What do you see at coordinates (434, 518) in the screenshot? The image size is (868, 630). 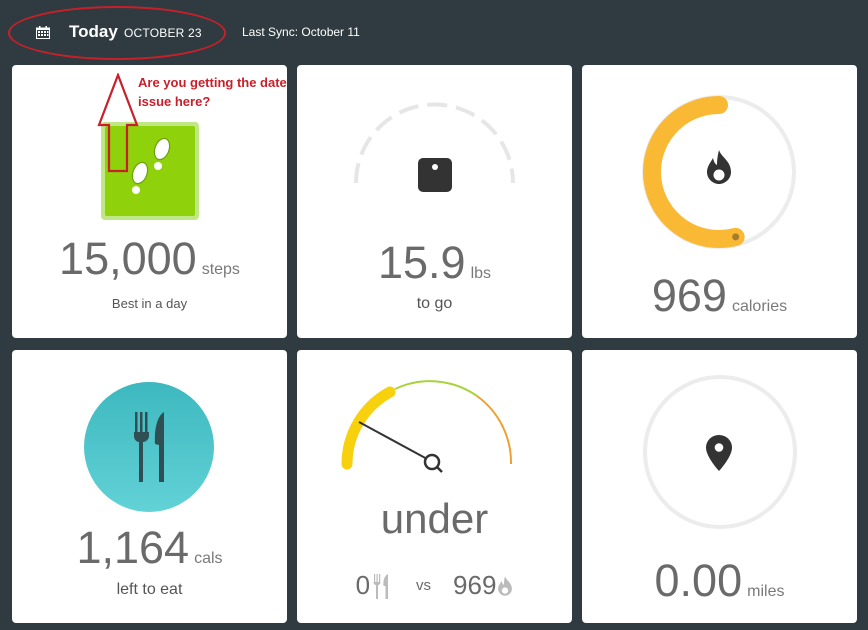 I see `calorie-budget-status: under` at bounding box center [434, 518].